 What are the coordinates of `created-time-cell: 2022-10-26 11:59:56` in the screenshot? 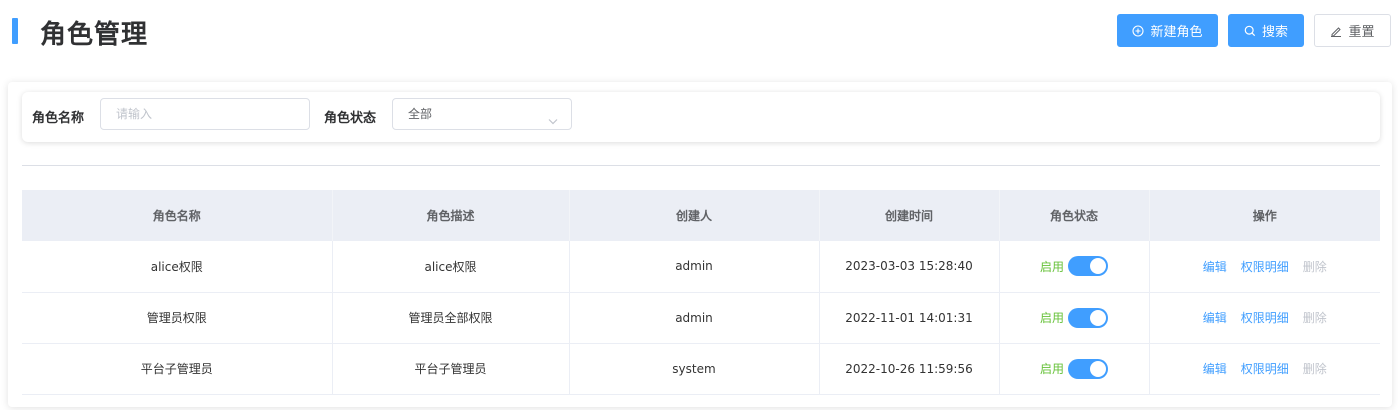 It's located at (909, 369).